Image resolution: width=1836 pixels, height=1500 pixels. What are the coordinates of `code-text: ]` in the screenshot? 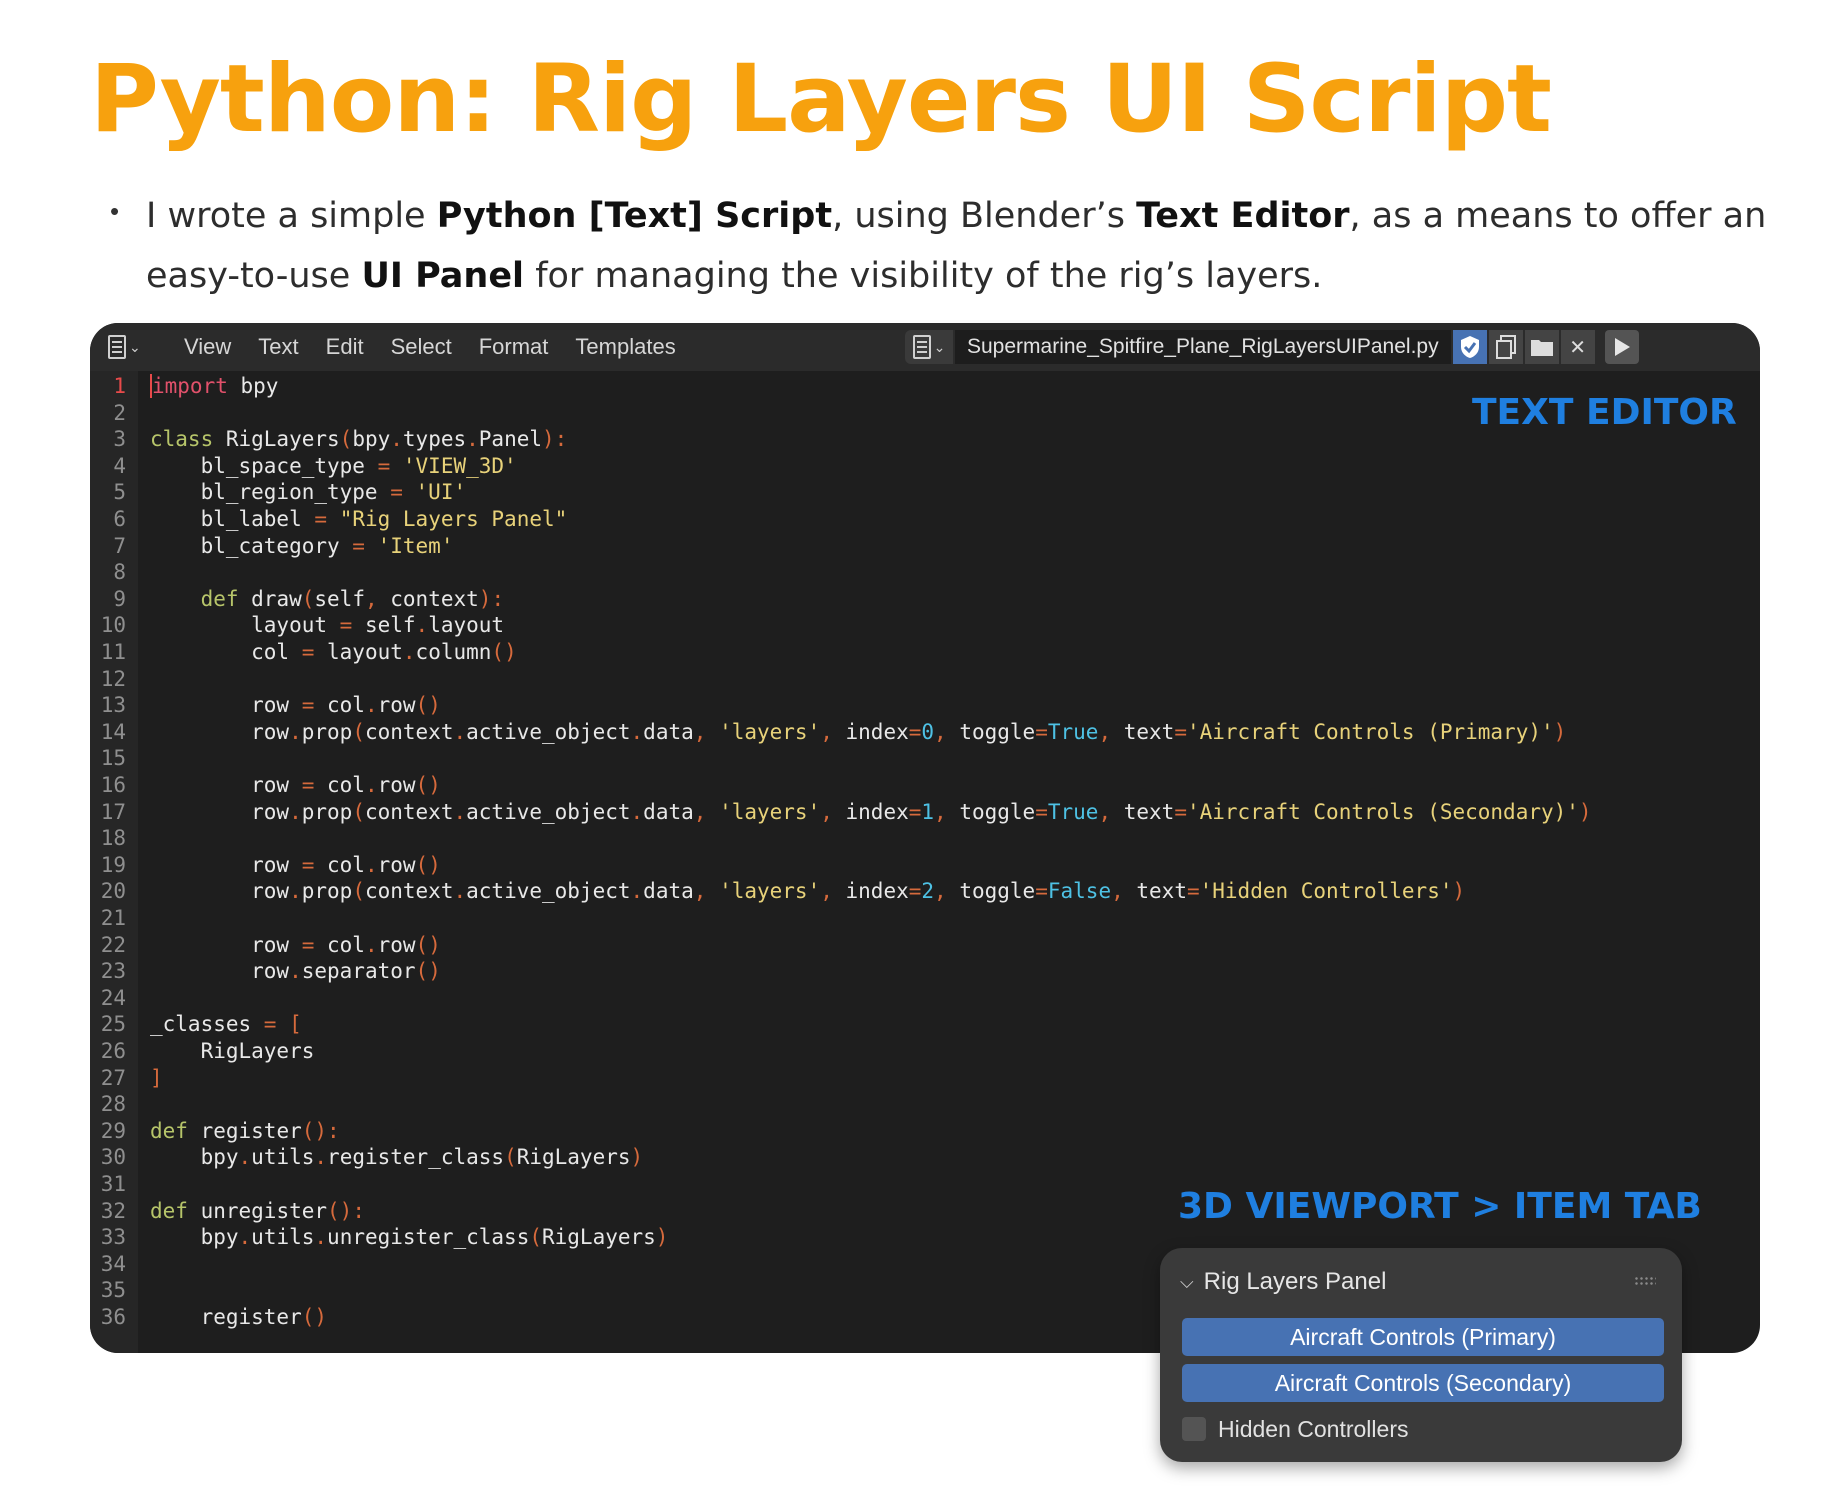 It's located at (156, 1077).